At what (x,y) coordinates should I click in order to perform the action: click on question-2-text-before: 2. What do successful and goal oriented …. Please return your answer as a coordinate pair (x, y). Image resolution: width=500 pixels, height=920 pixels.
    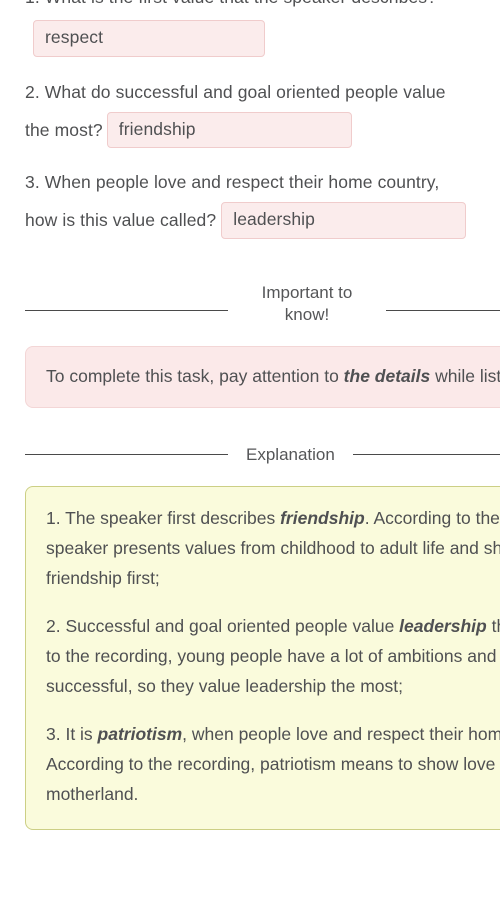
    Looking at the image, I should click on (235, 91).